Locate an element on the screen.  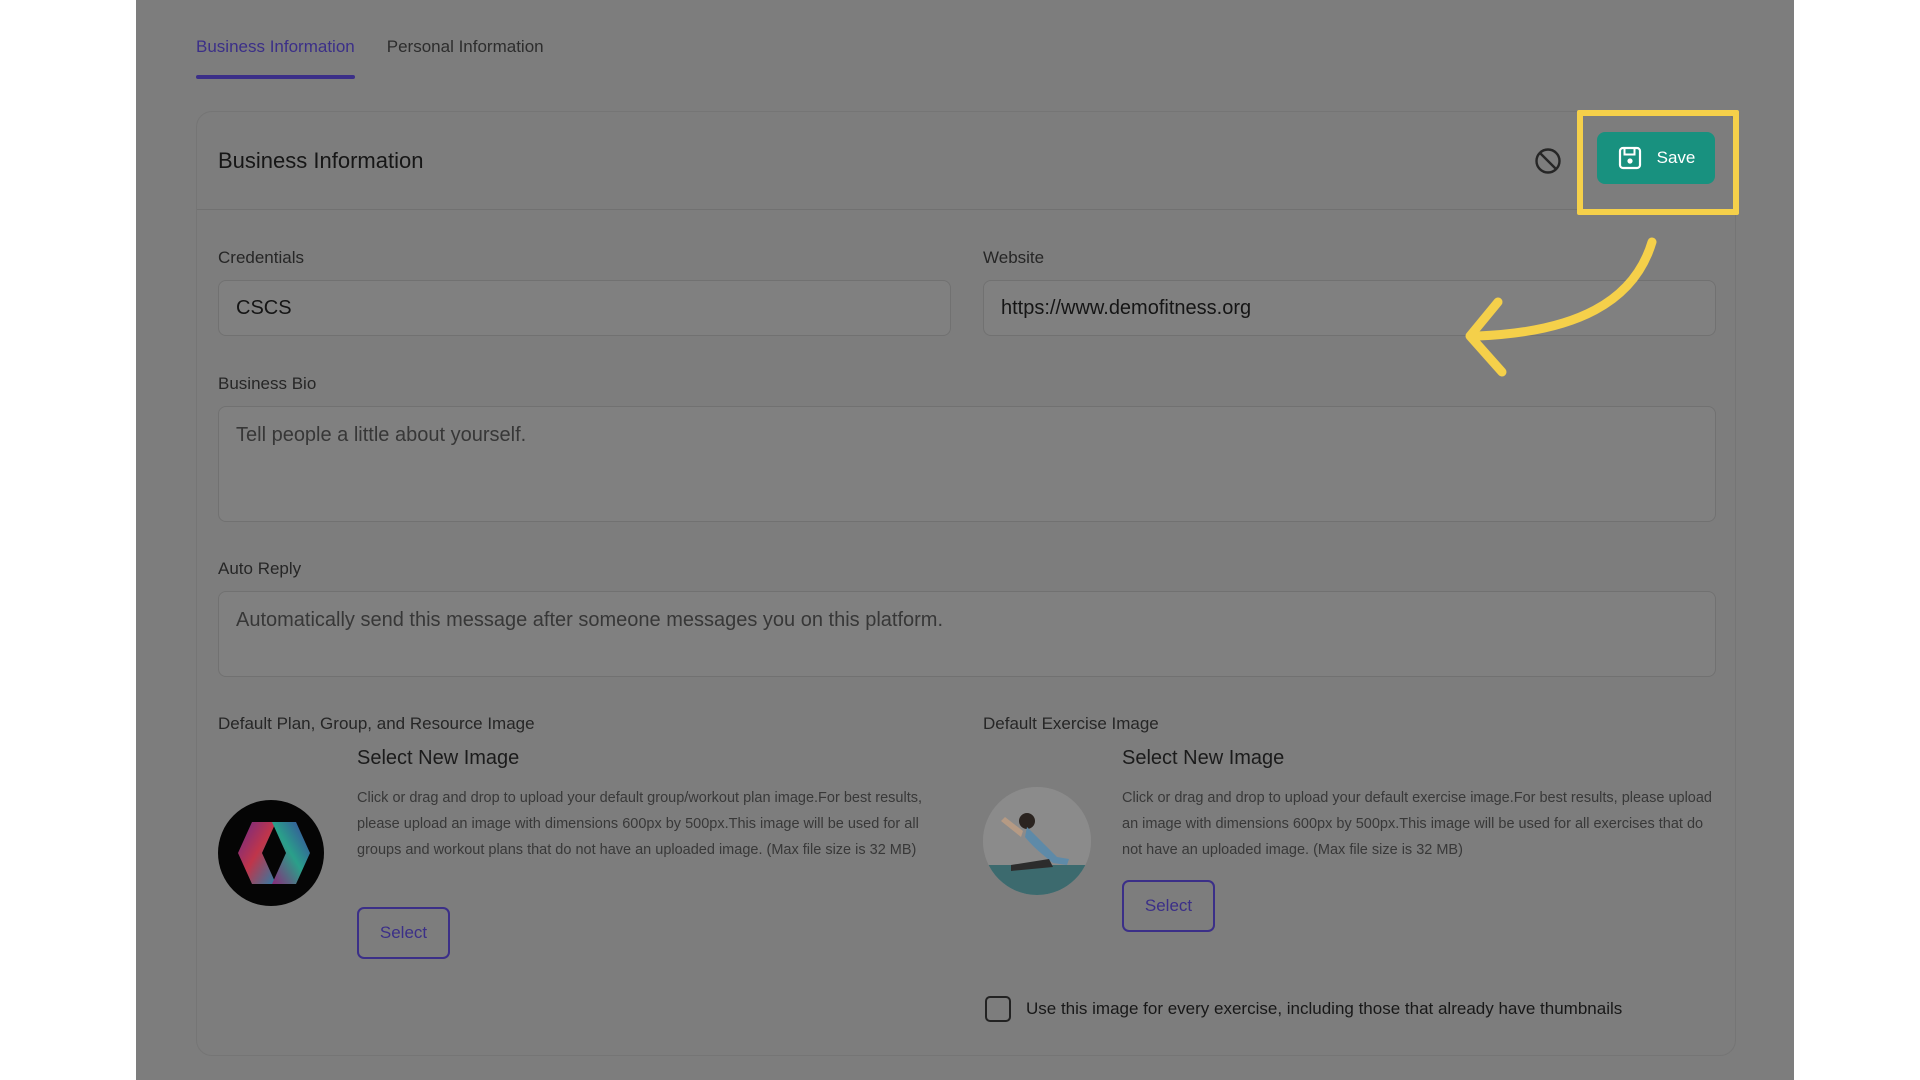
auto-reply-label: Auto Reply is located at coordinates (260, 568).